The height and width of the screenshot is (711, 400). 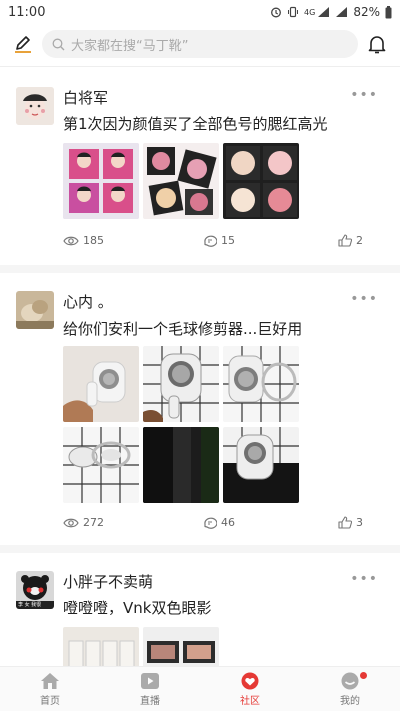 I want to click on view-count: 185, so click(x=83, y=240).